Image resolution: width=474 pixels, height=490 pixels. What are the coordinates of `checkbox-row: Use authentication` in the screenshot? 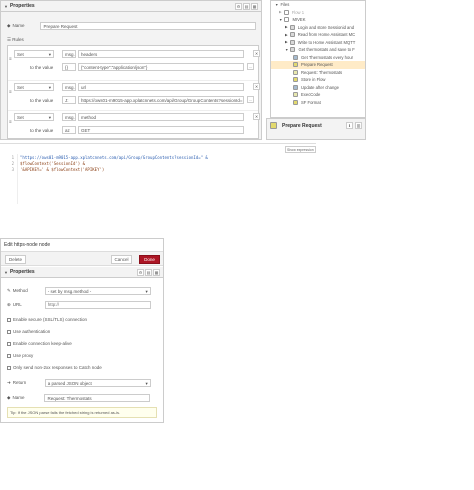 It's located at (28, 331).